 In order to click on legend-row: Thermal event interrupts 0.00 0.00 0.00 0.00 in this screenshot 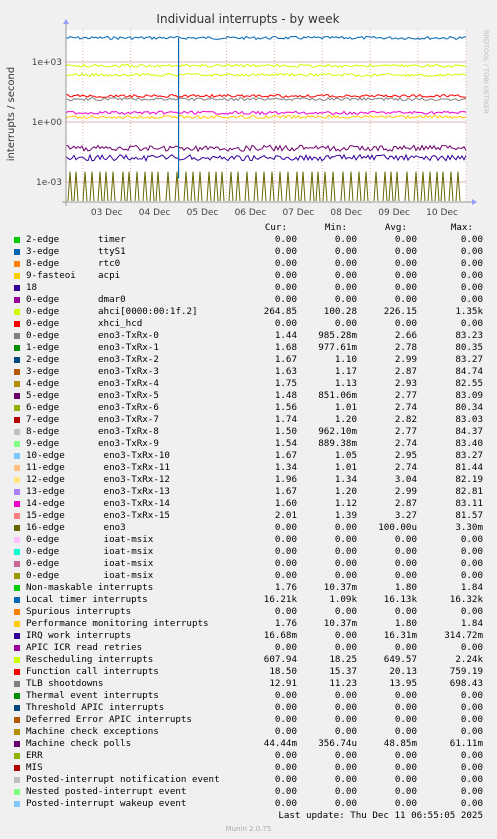, I will do `click(248, 696)`.